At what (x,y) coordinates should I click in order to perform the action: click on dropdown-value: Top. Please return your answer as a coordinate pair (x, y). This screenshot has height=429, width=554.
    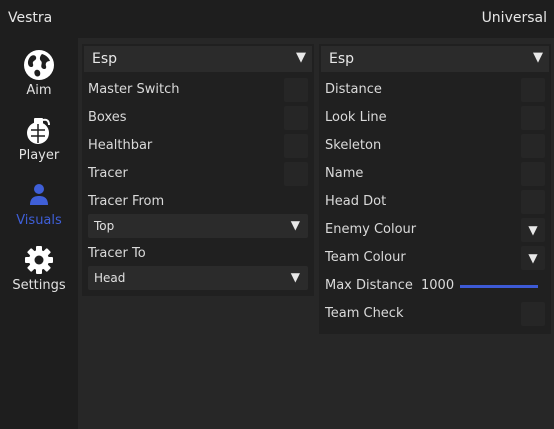
    Looking at the image, I should click on (104, 226).